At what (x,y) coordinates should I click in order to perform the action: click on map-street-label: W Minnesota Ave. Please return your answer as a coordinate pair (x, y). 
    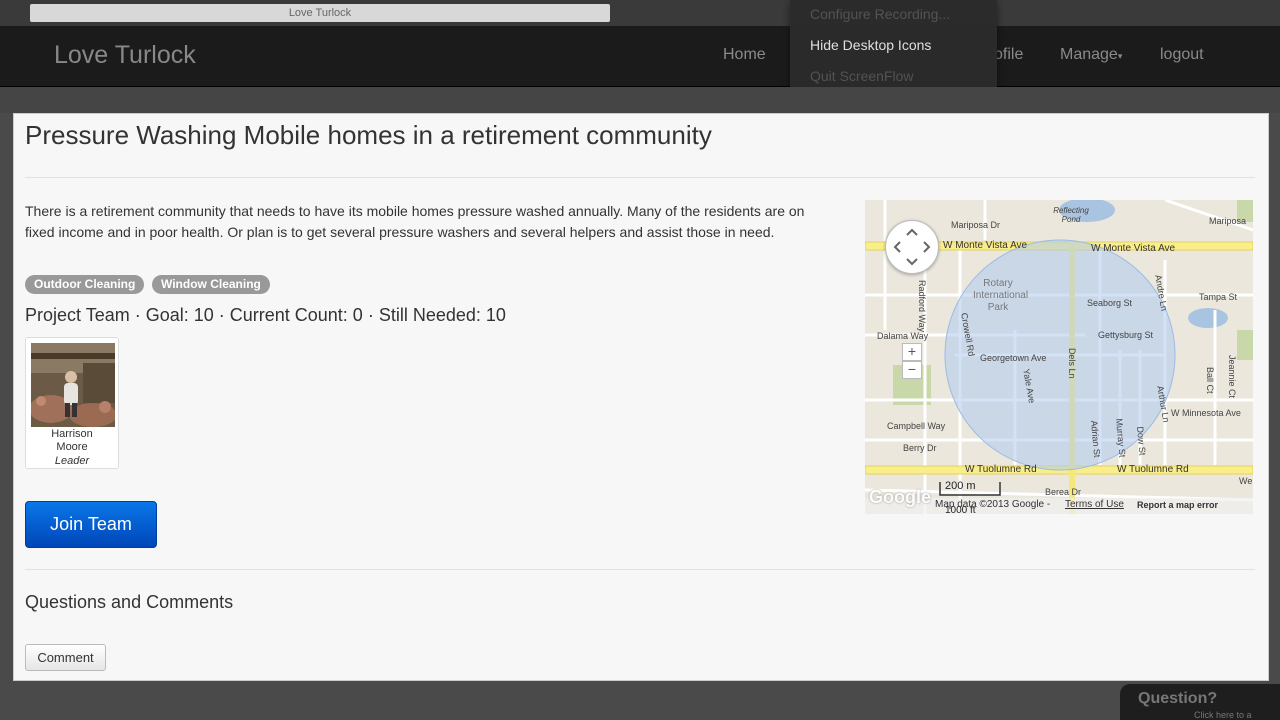
    Looking at the image, I should click on (1206, 413).